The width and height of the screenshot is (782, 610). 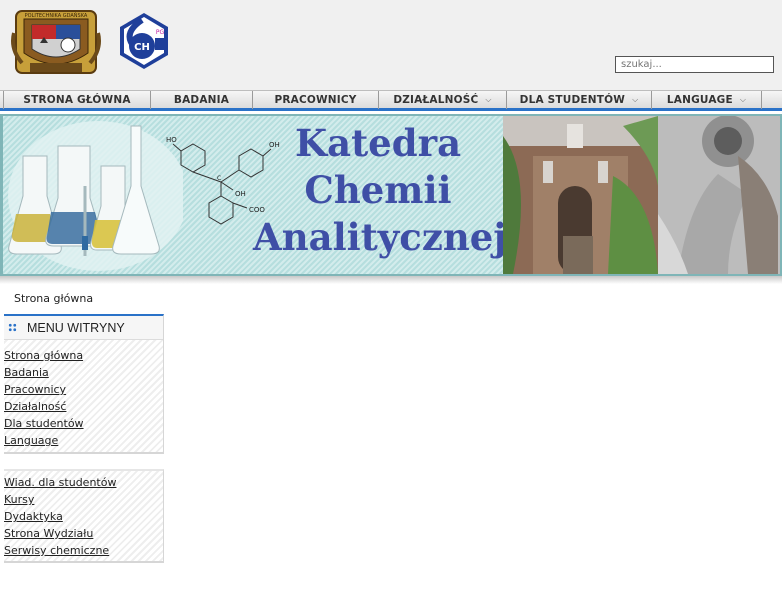 I want to click on university-crest-logo: POLITECHNIKA GDAŃSKA, so click(x=56, y=41).